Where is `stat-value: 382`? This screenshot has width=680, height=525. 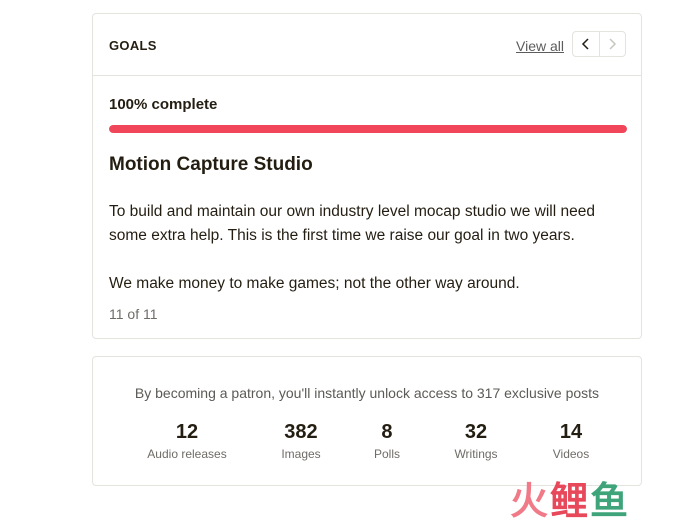
stat-value: 382 is located at coordinates (301, 432).